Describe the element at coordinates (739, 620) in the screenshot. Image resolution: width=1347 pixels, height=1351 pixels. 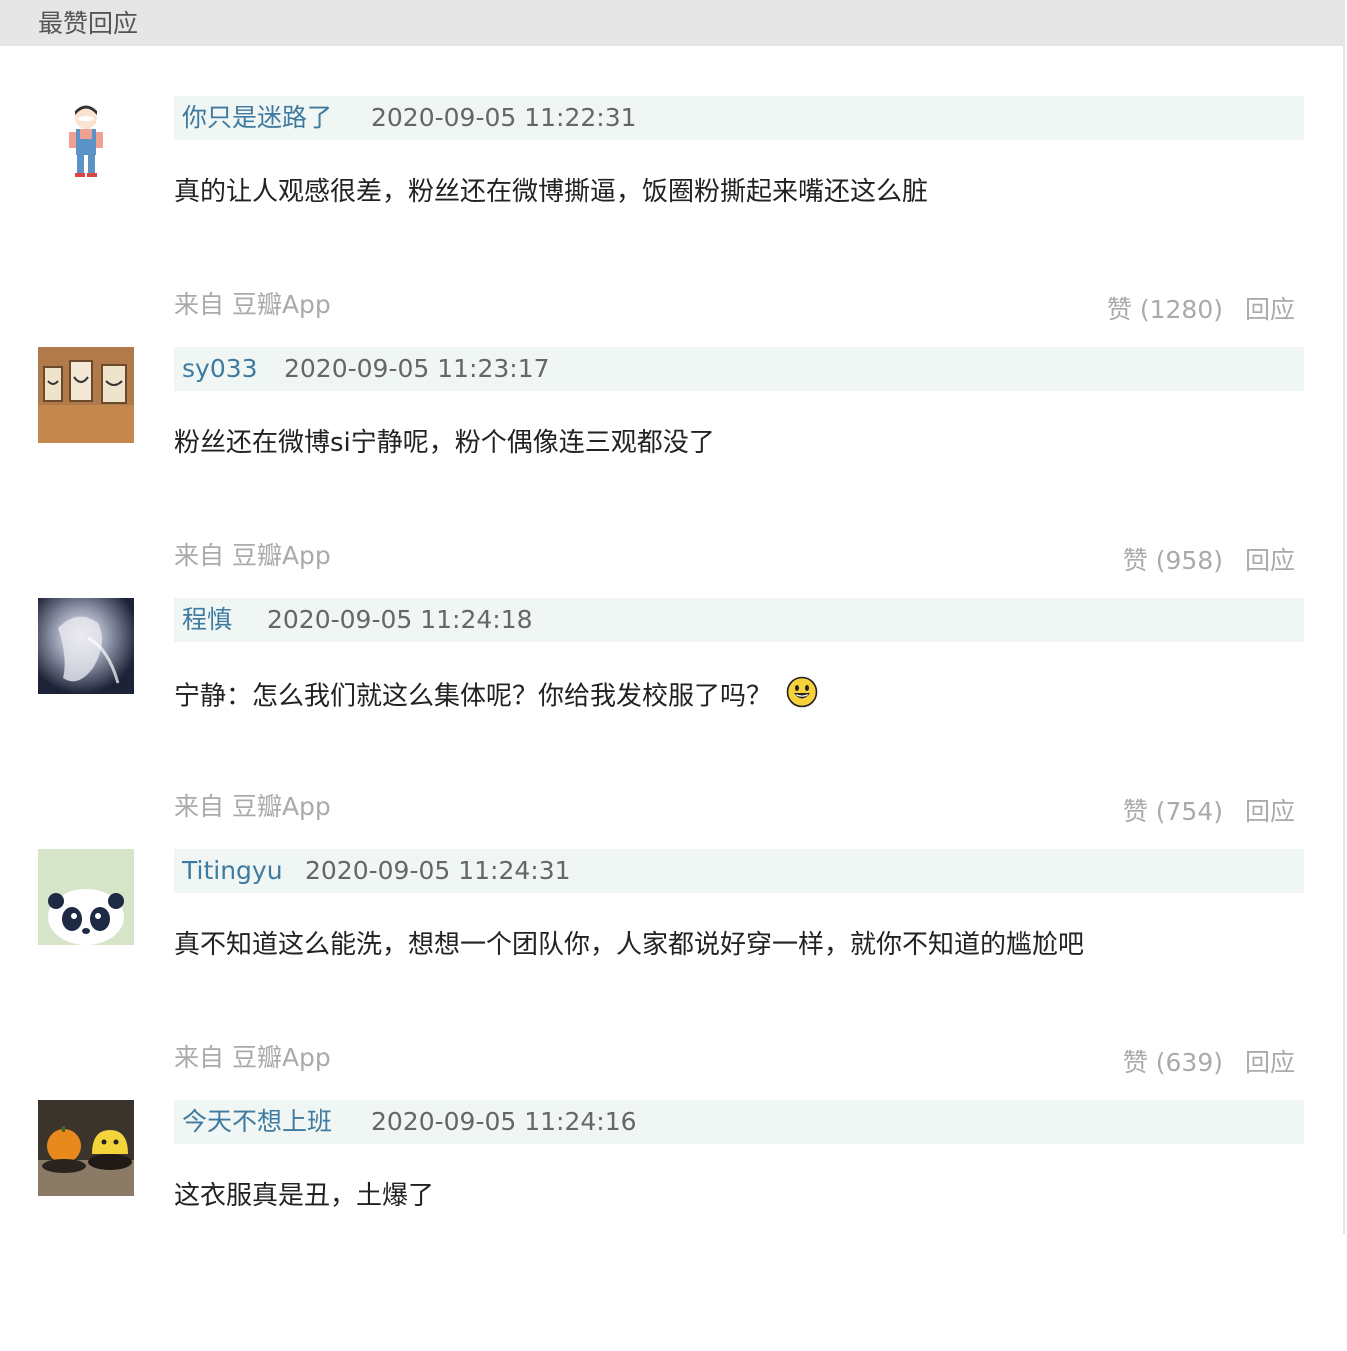
I see `comment-meta: 程慎 2020-09-05 11:24:18` at that location.